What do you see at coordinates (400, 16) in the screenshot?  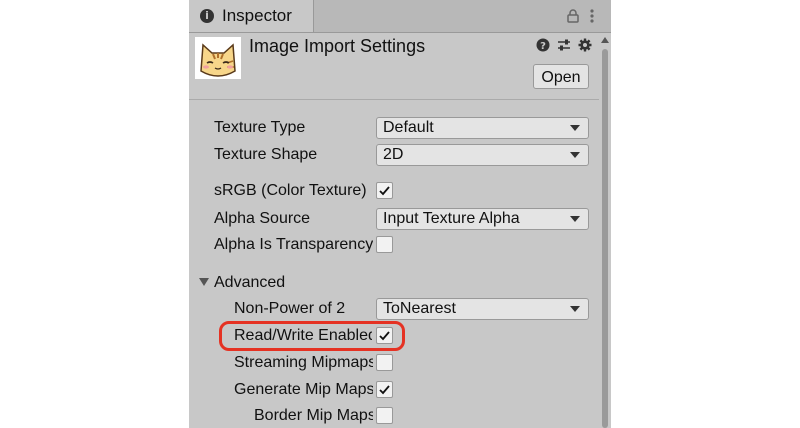 I see `tab-bar: i Inspector` at bounding box center [400, 16].